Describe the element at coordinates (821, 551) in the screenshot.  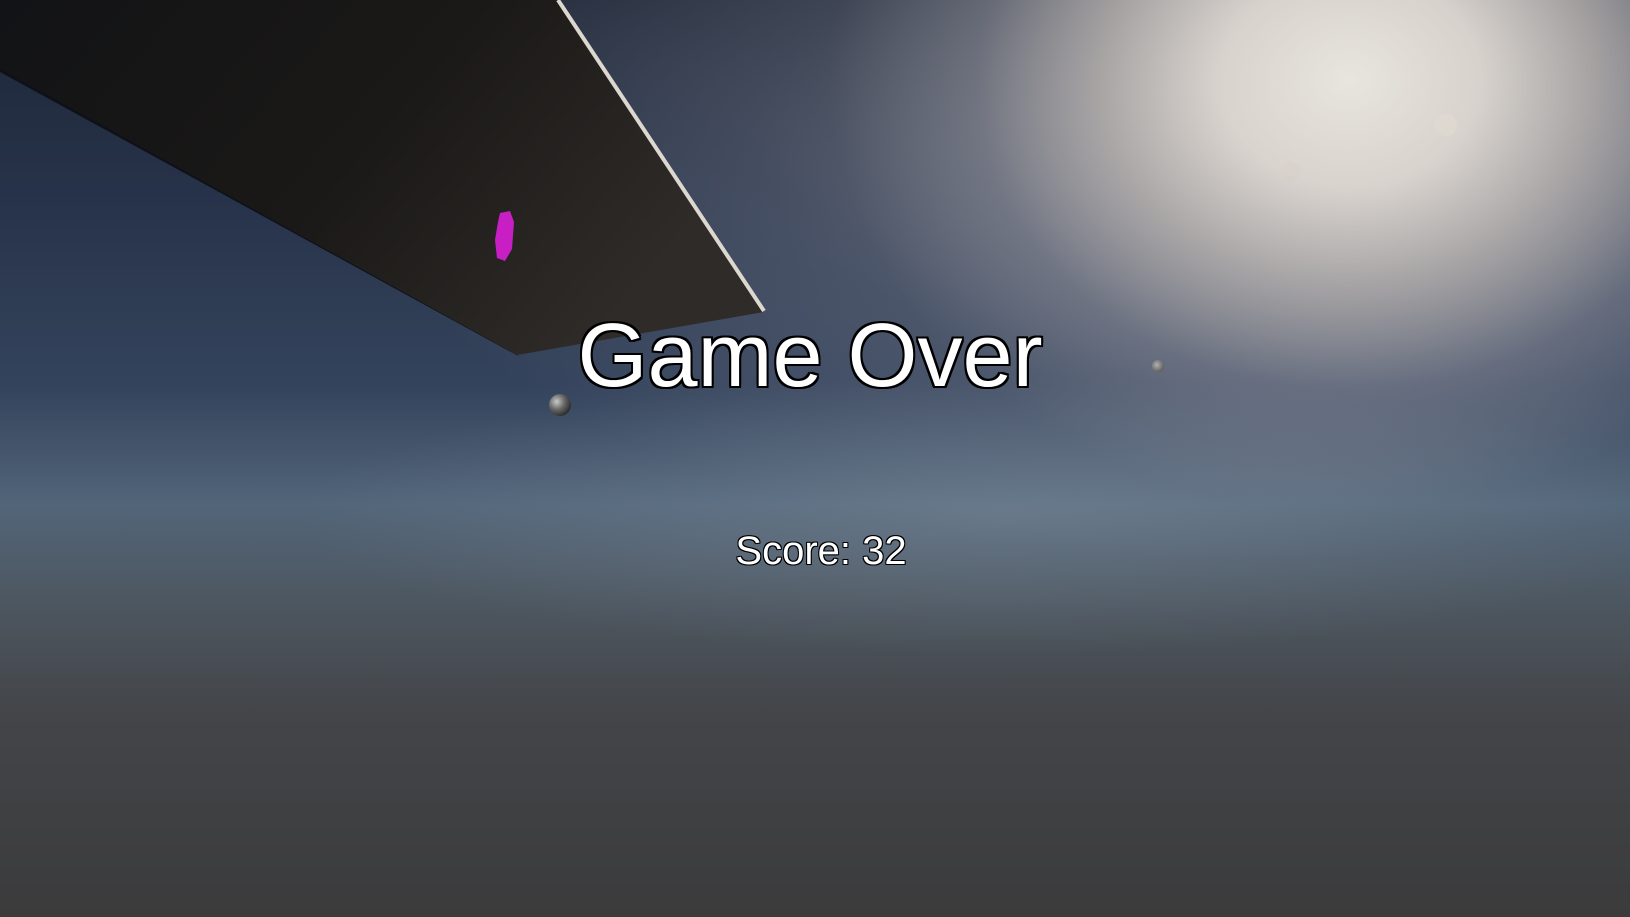
I see `score-label: Score: 32` at that location.